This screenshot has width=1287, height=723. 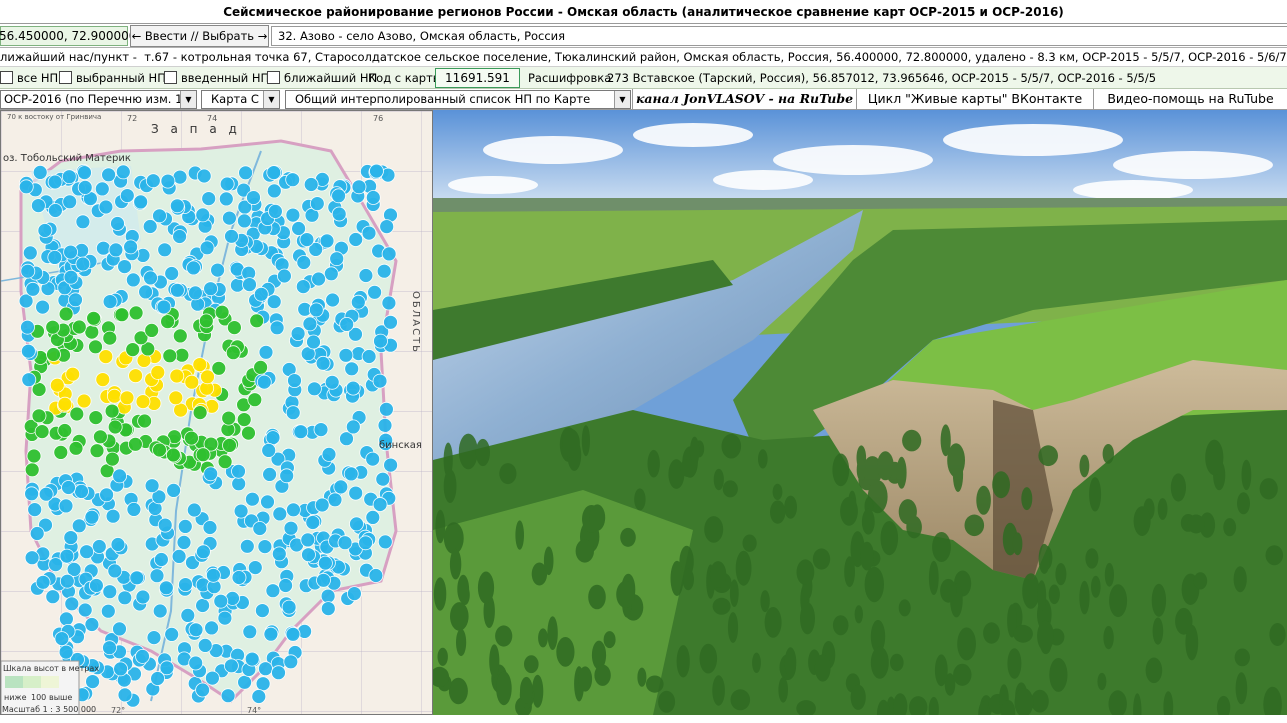 What do you see at coordinates (98, 99) in the screenshot?
I see `map-version-select: ОСР-2016 (по Перечню изм. 1) ▼` at bounding box center [98, 99].